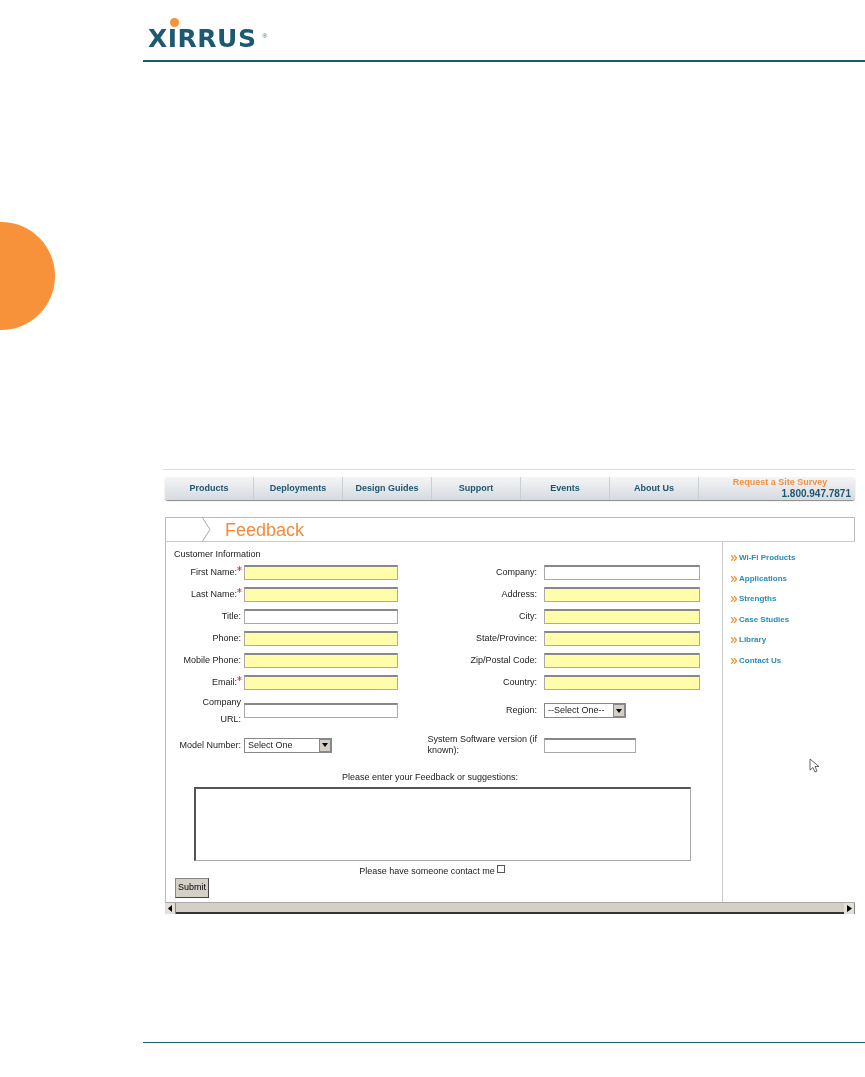 The height and width of the screenshot is (1077, 865). What do you see at coordinates (585, 711) in the screenshot?
I see `dropdown: --Select One--` at bounding box center [585, 711].